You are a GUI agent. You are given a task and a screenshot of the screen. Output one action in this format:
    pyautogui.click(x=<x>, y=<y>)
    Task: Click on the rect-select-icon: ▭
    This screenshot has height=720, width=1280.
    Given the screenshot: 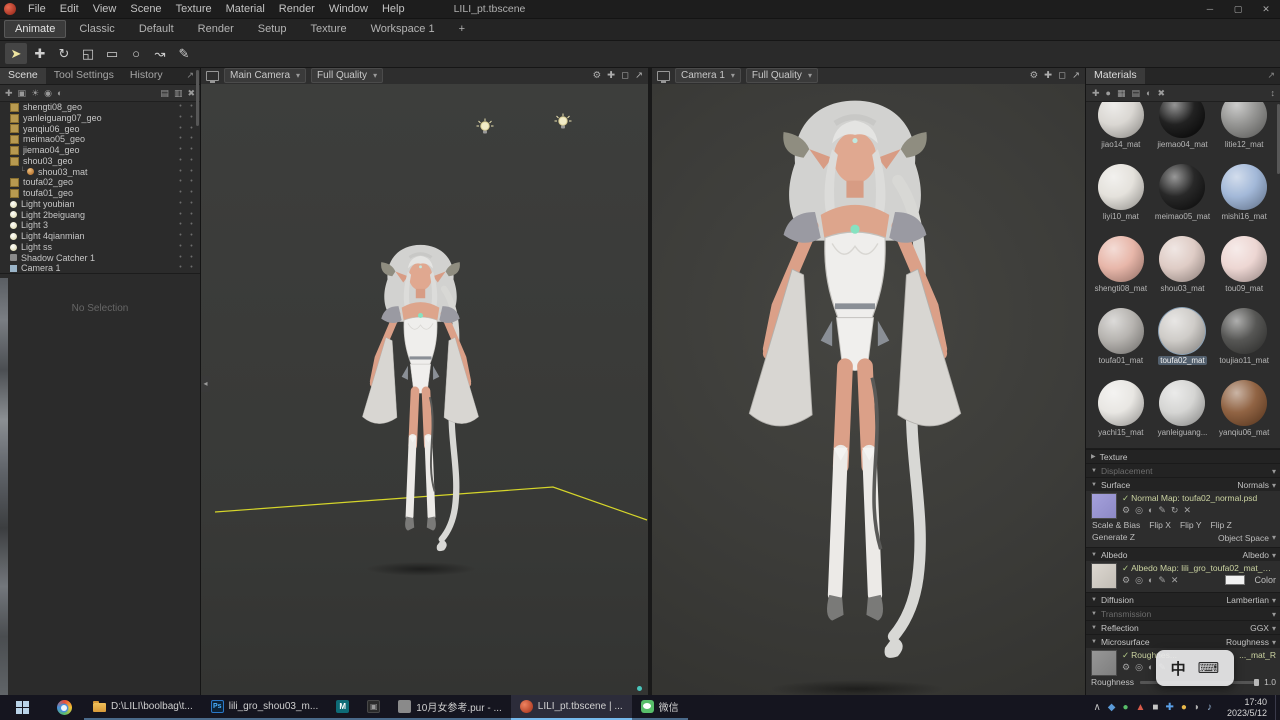 What is the action you would take?
    pyautogui.click(x=112, y=53)
    